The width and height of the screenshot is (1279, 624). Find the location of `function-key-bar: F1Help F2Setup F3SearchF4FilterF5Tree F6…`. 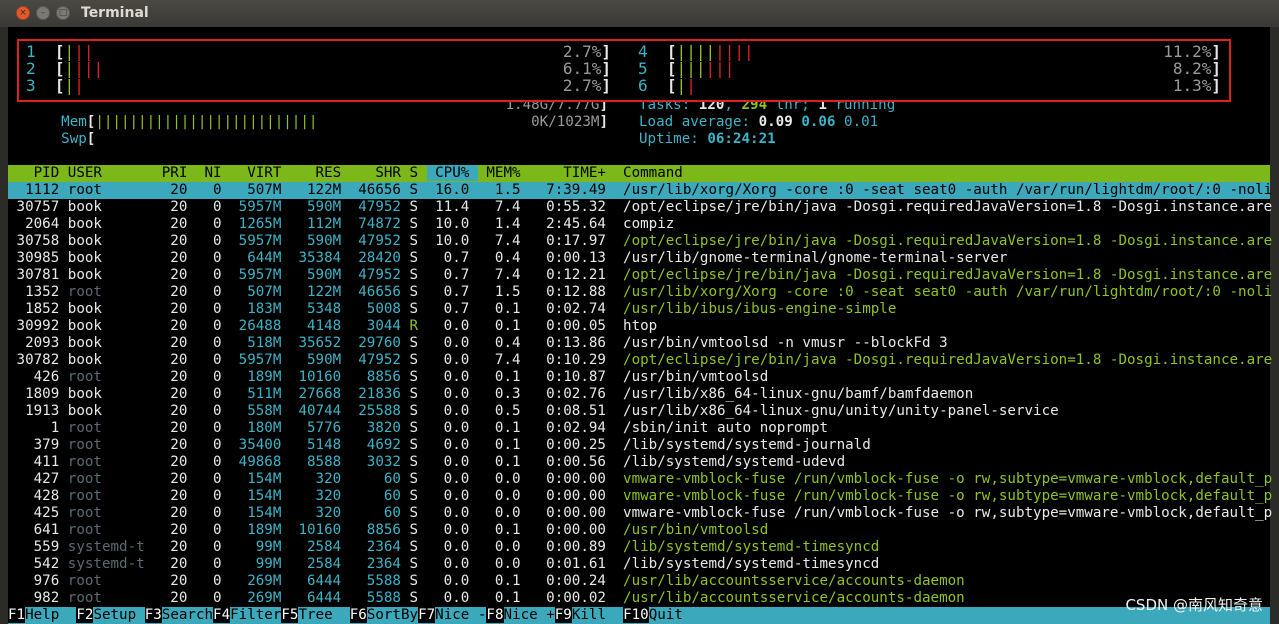

function-key-bar: F1Help F2Setup F3SearchF4FilterF5Tree F6… is located at coordinates (639, 615).